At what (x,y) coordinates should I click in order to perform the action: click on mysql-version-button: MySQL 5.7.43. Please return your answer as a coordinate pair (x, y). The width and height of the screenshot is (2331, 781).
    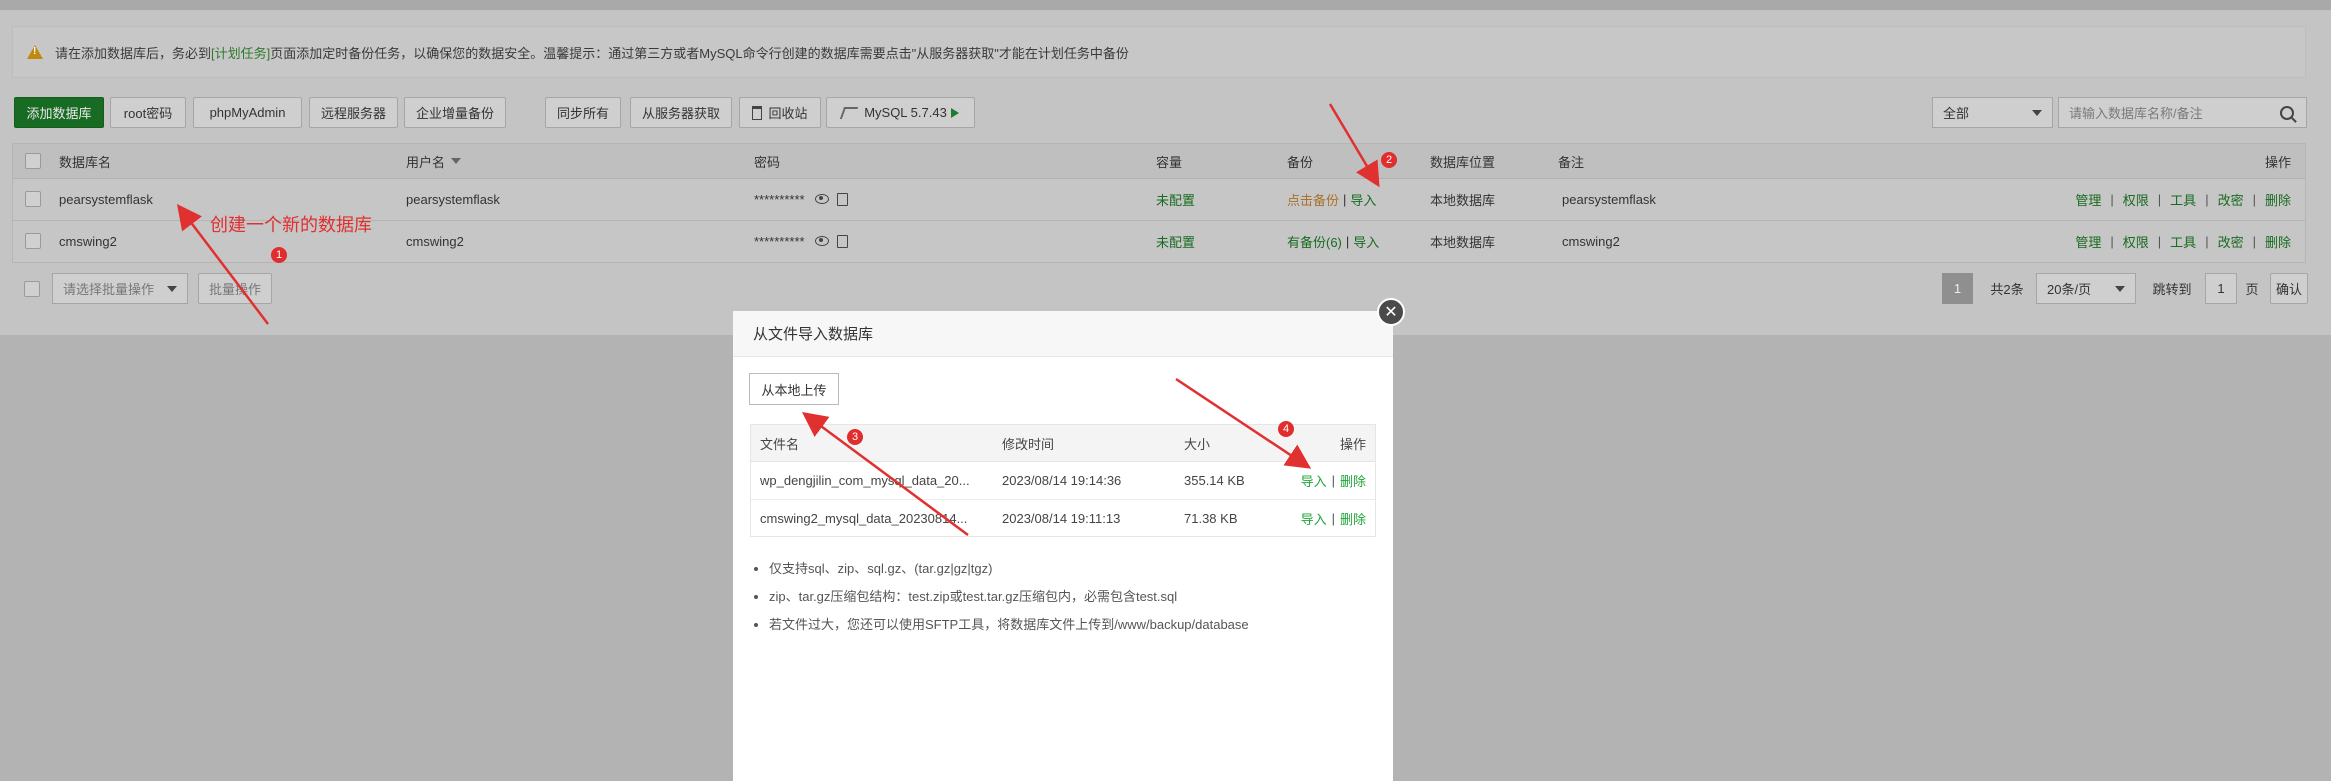
    Looking at the image, I should click on (900, 112).